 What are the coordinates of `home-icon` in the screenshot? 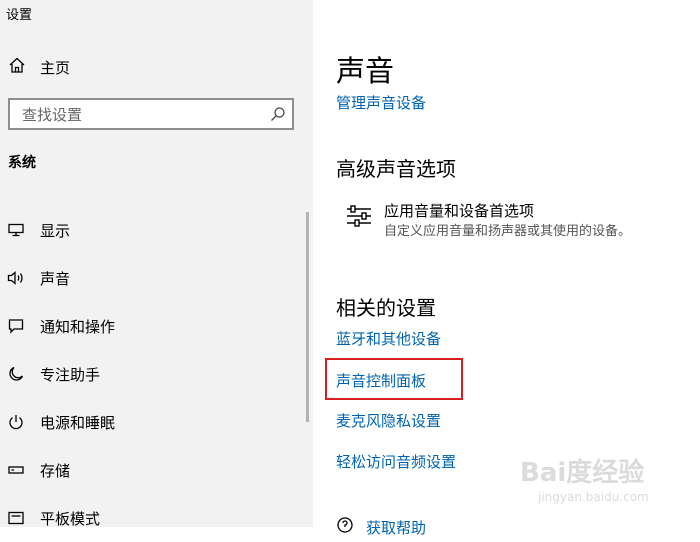 It's located at (17, 67).